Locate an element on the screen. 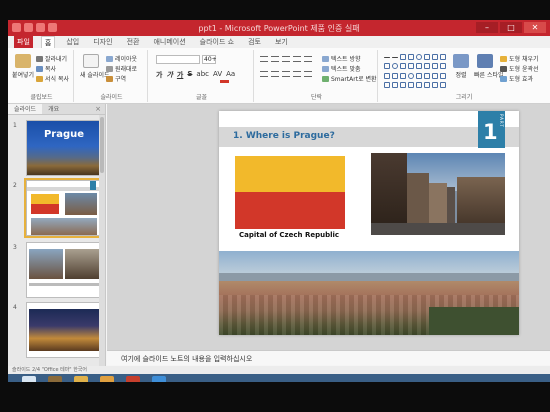 This screenshot has height=412, width=550. align-buttons is located at coordinates (286, 74).